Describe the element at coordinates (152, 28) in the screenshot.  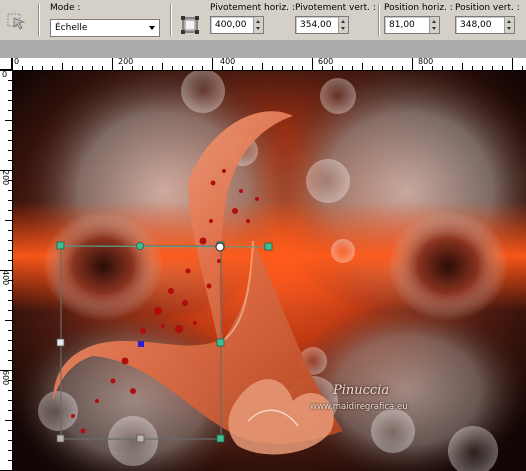
I see `chevron-down-icon` at that location.